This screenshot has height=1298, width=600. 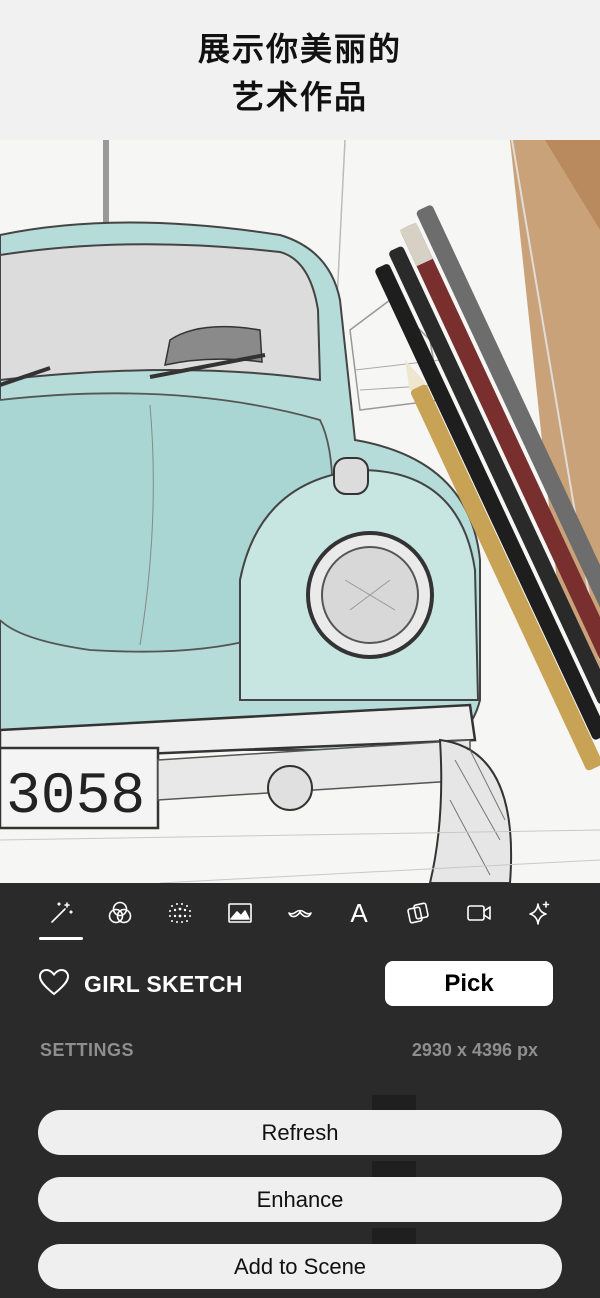 What do you see at coordinates (300, 1132) in the screenshot?
I see `refresh-button: Refresh` at bounding box center [300, 1132].